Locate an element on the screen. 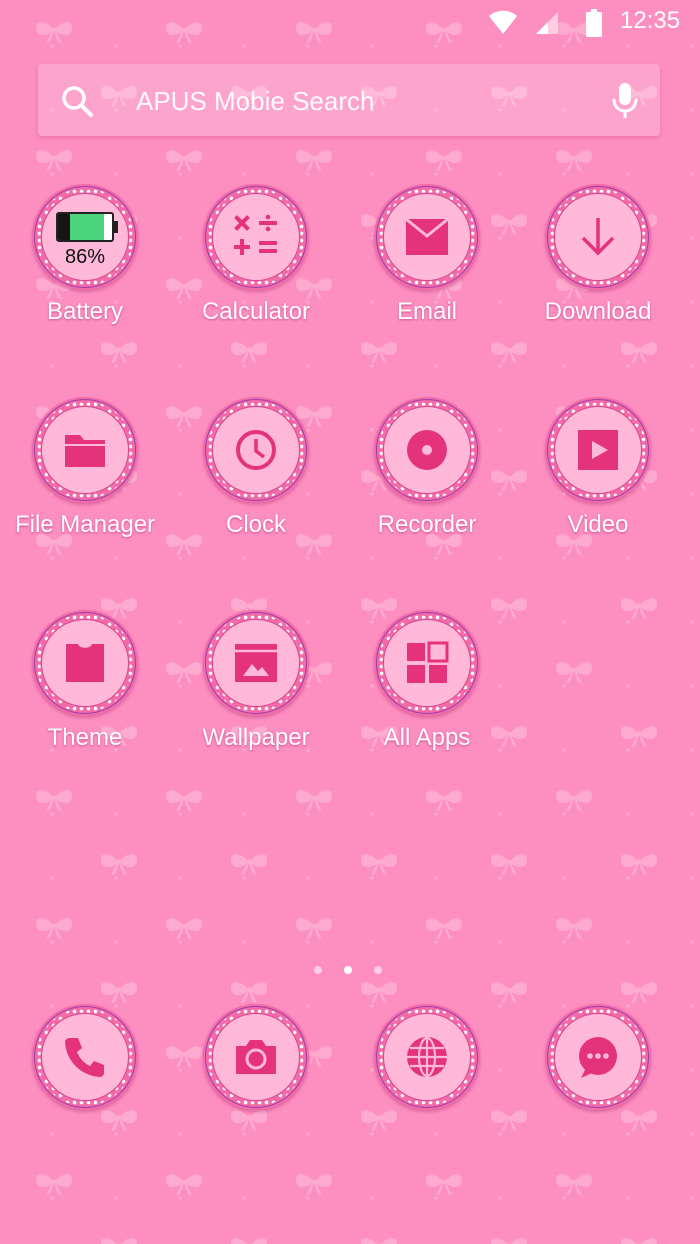 The width and height of the screenshot is (700, 1244). app-battery: 86% Battery is located at coordinates (85, 269).